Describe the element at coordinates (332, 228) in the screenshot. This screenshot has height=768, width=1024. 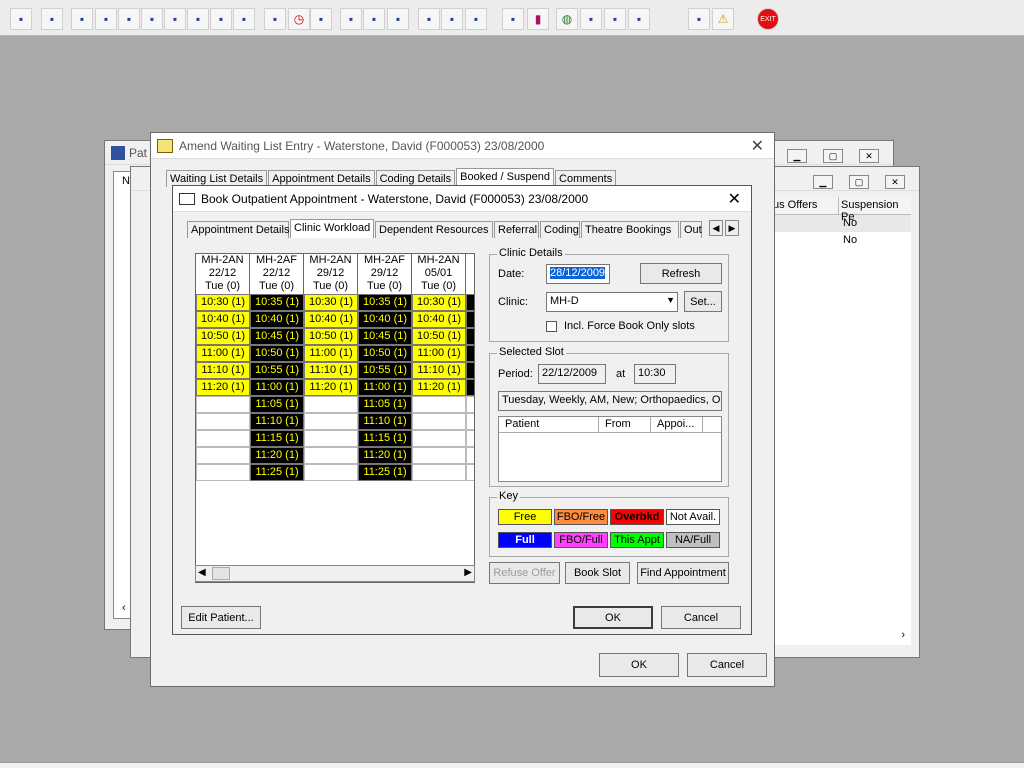
I see `tab-clinic-workload: Clinic Workload` at that location.